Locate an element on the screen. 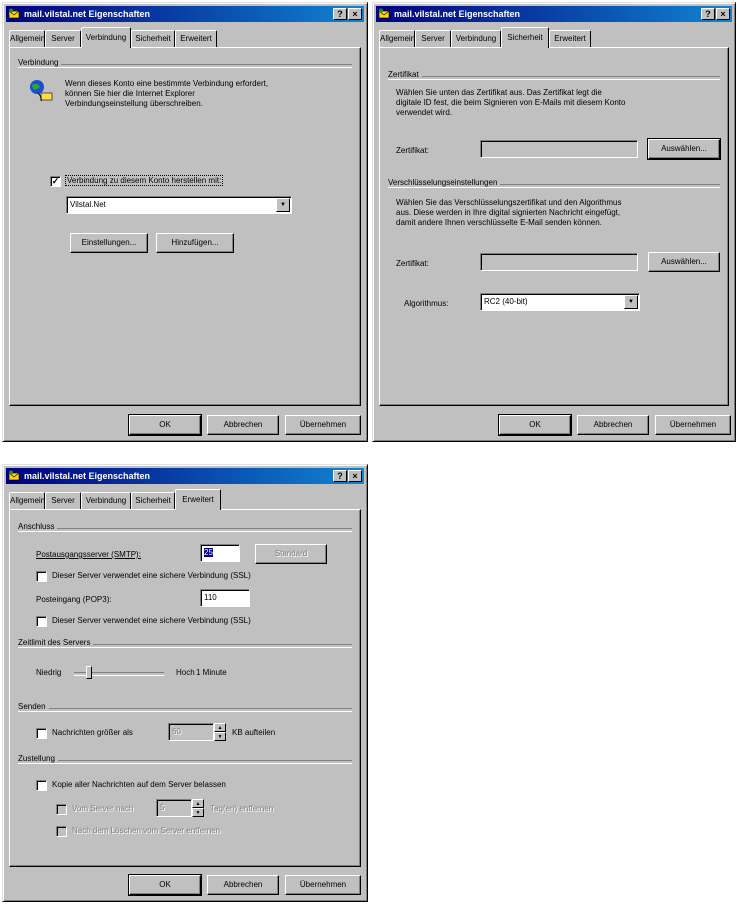 The image size is (737, 904). split-size-input: 60 is located at coordinates (191, 732).